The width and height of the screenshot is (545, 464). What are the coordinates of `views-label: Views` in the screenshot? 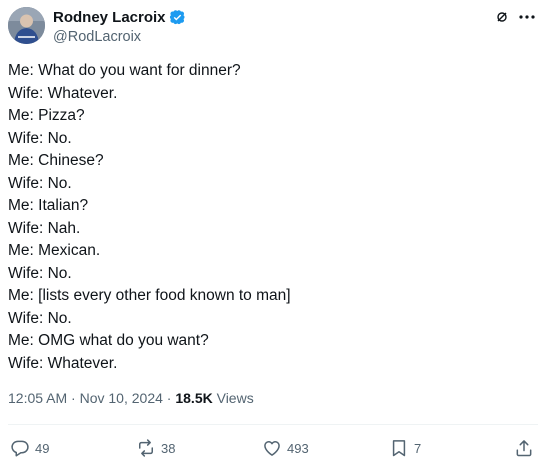 It's located at (235, 398).